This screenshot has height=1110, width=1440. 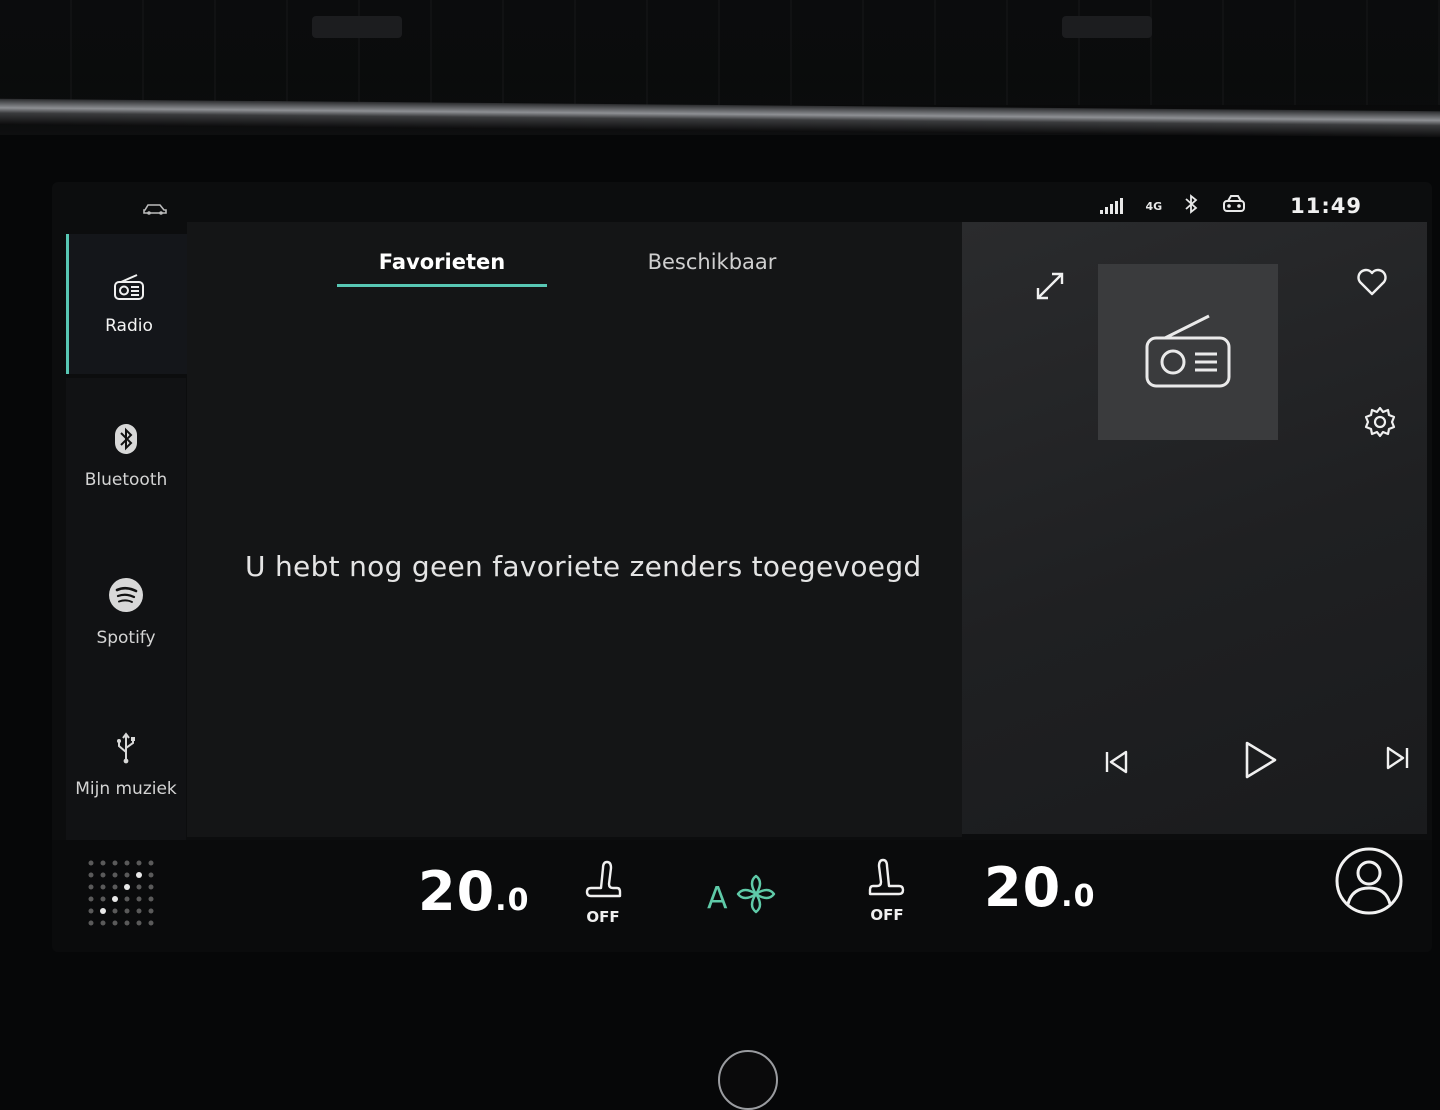 What do you see at coordinates (1050, 286) in the screenshot?
I see `expand-icon` at bounding box center [1050, 286].